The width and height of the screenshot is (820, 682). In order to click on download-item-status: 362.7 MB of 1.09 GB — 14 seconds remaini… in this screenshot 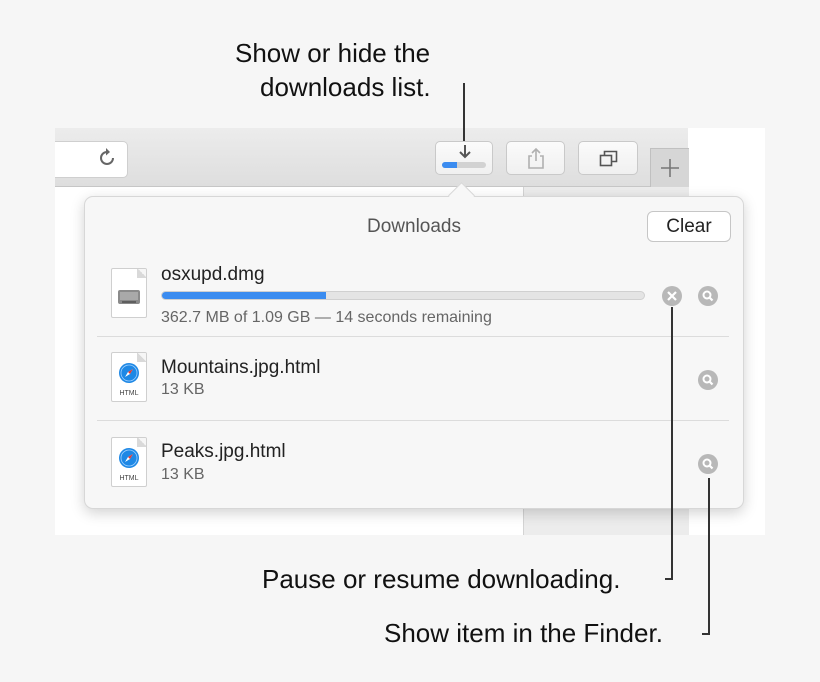, I will do `click(326, 317)`.